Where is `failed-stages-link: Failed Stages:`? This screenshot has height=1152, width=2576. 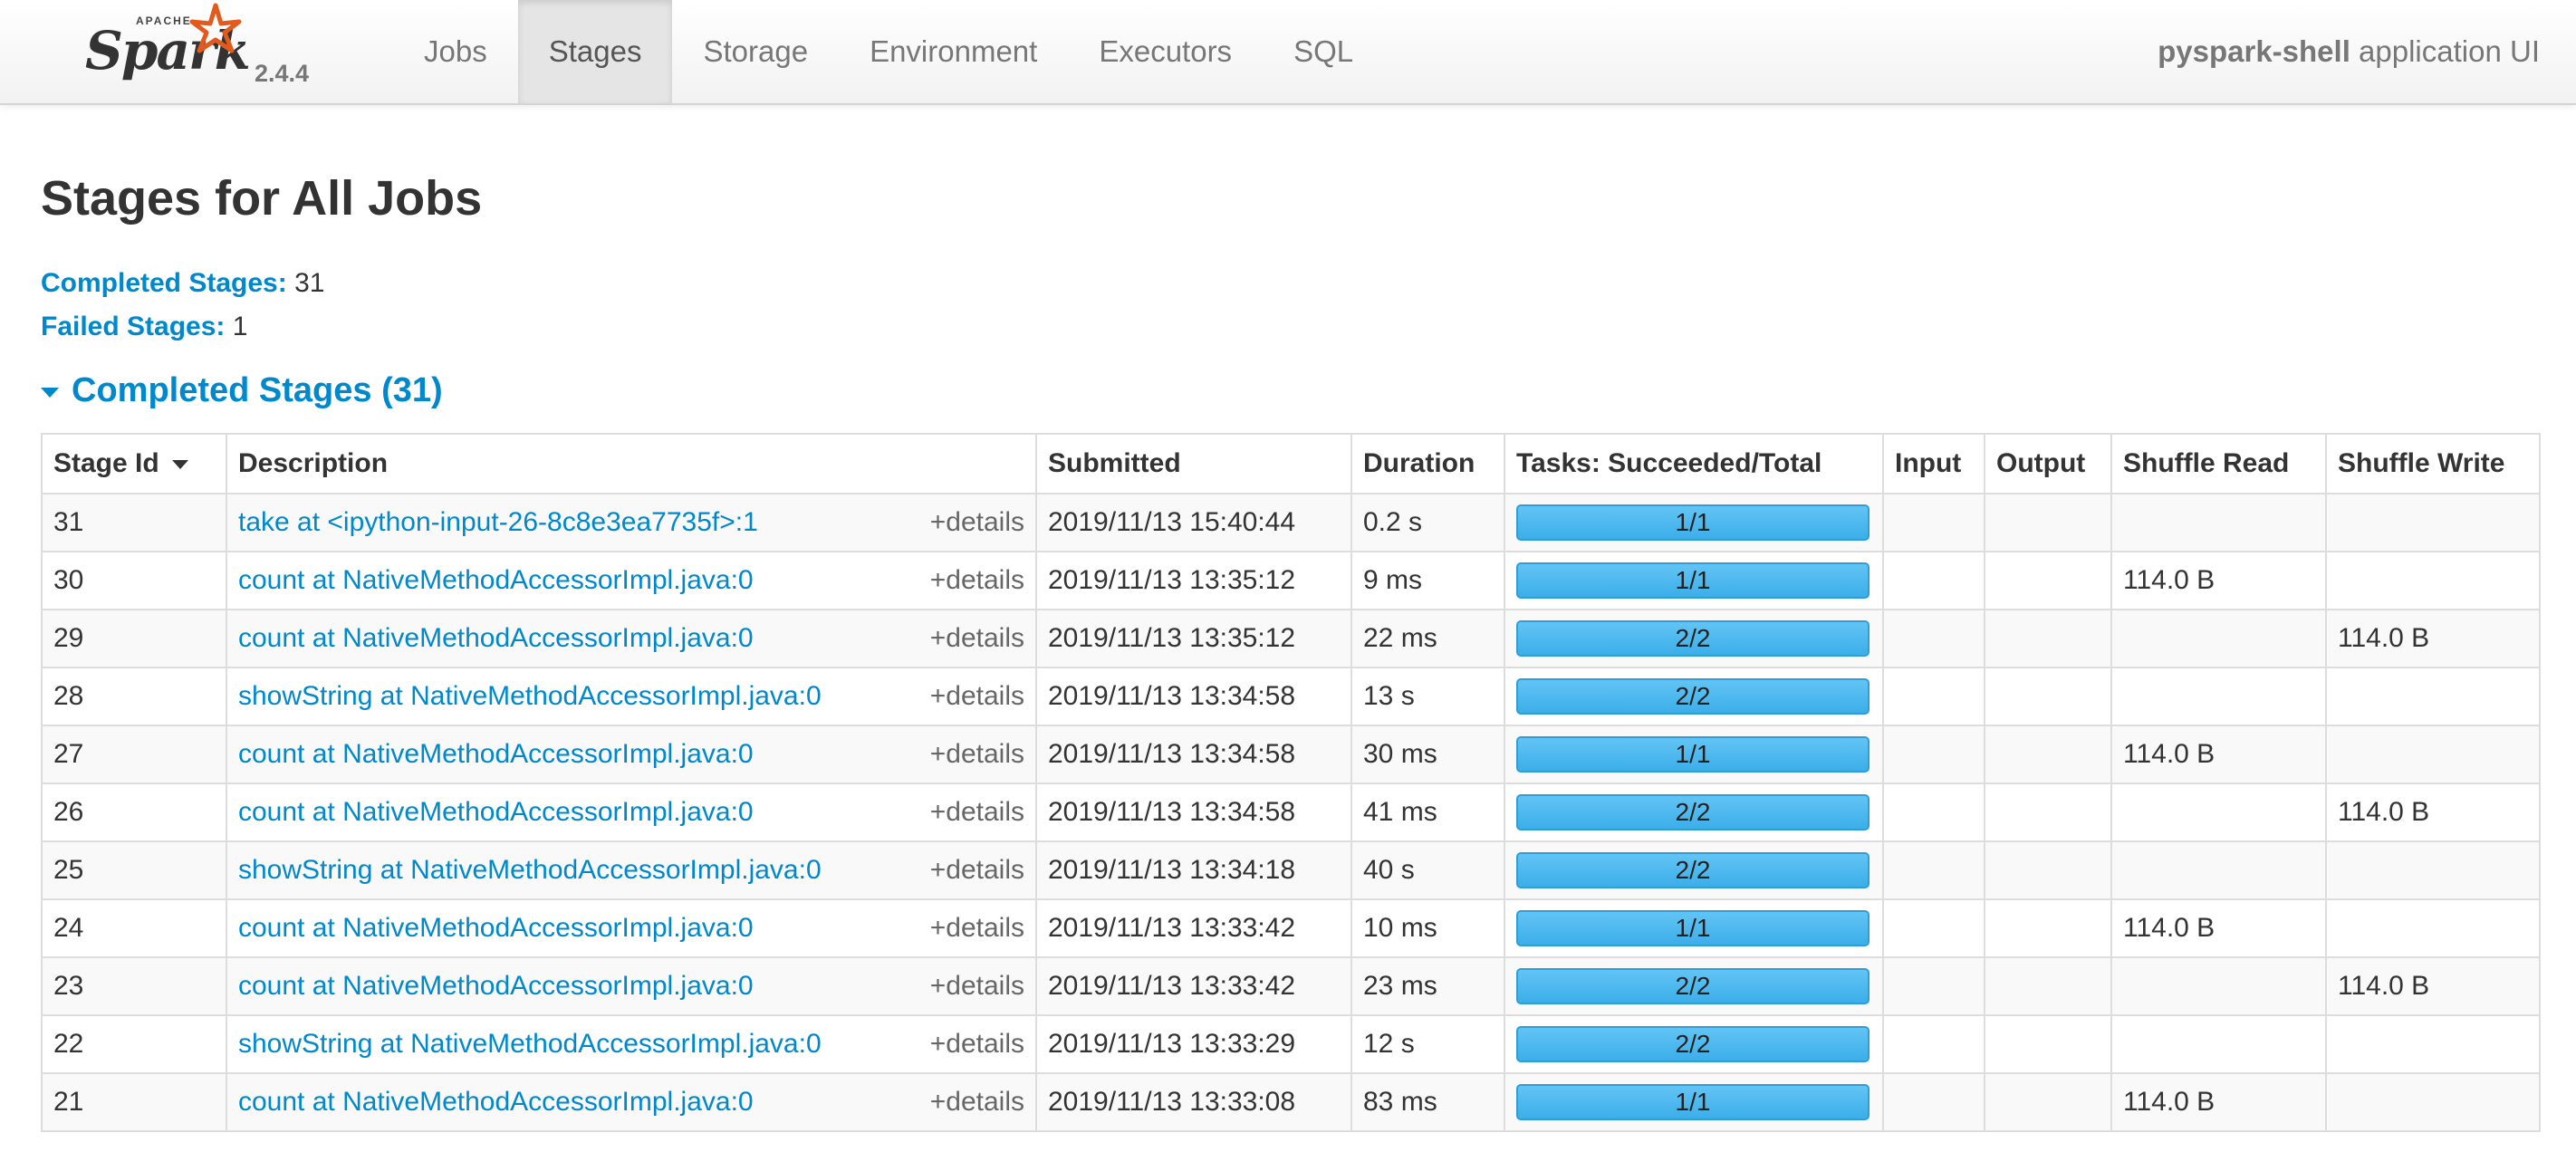
failed-stages-link: Failed Stages: is located at coordinates (133, 326).